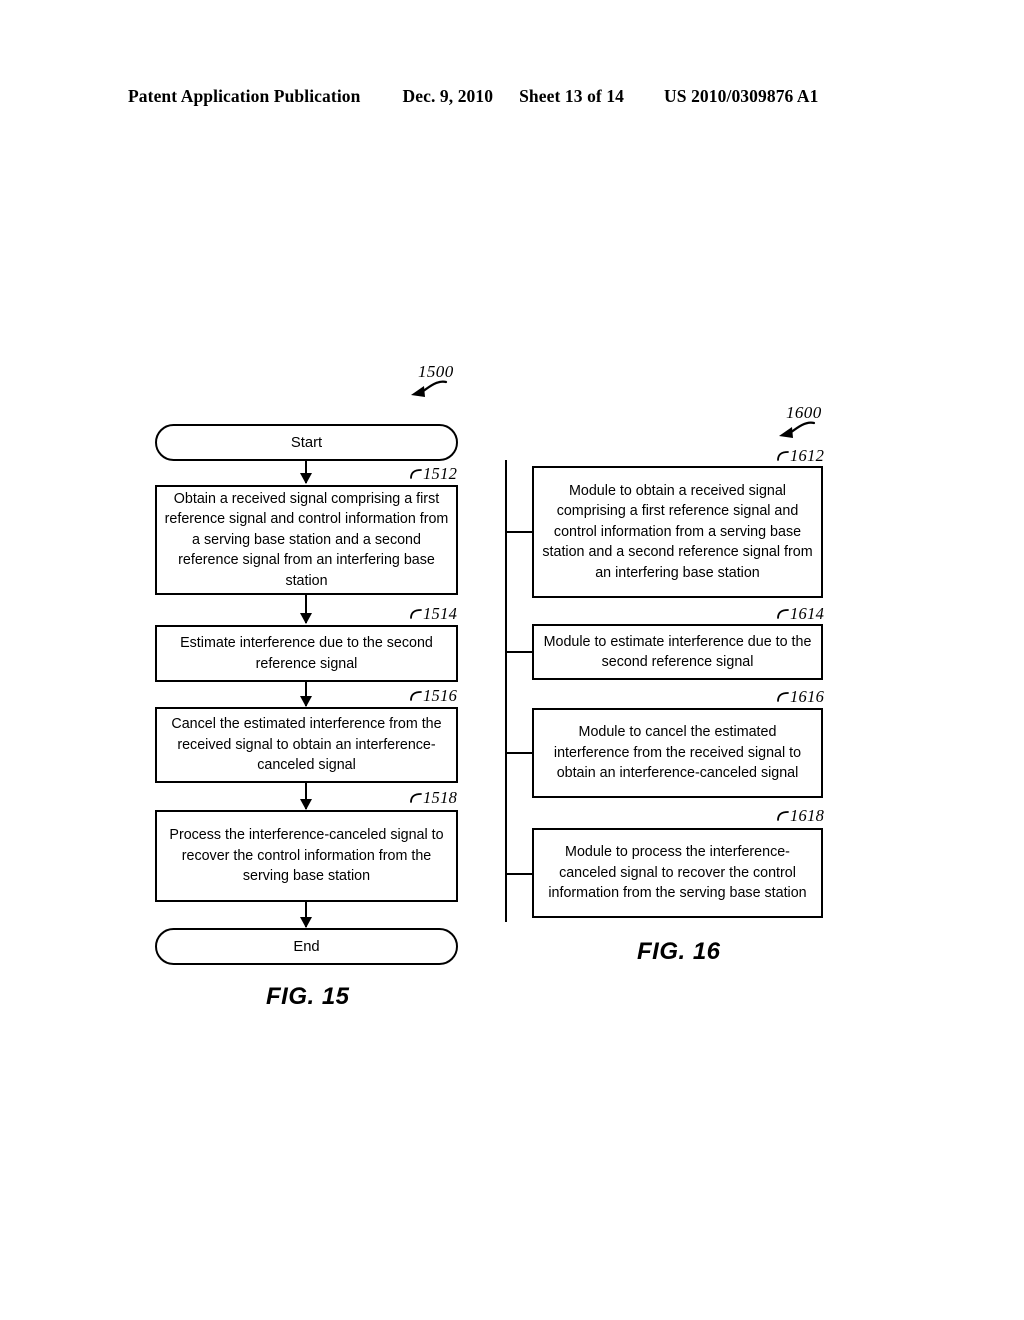 Image resolution: width=1024 pixels, height=1320 pixels. Describe the element at coordinates (429, 388) in the screenshot. I see `figure-15-lead-arrow-icon` at that location.